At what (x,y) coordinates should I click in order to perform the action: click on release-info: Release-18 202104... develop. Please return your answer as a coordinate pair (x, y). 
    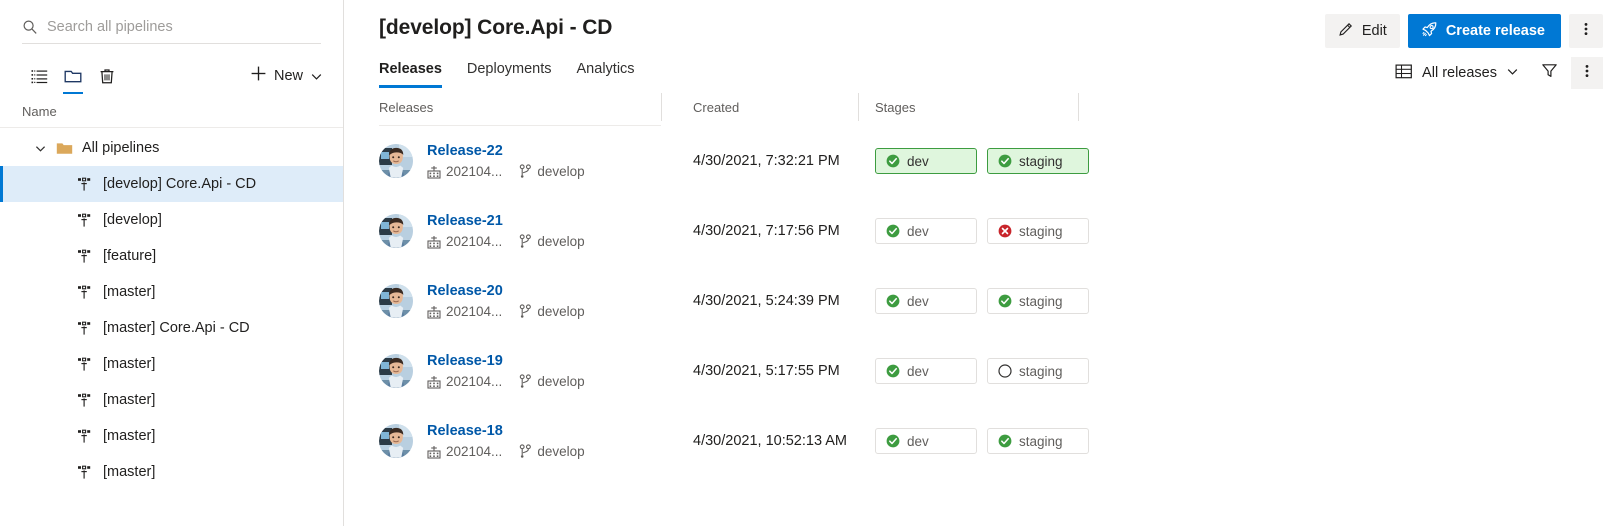
    Looking at the image, I should click on (506, 441).